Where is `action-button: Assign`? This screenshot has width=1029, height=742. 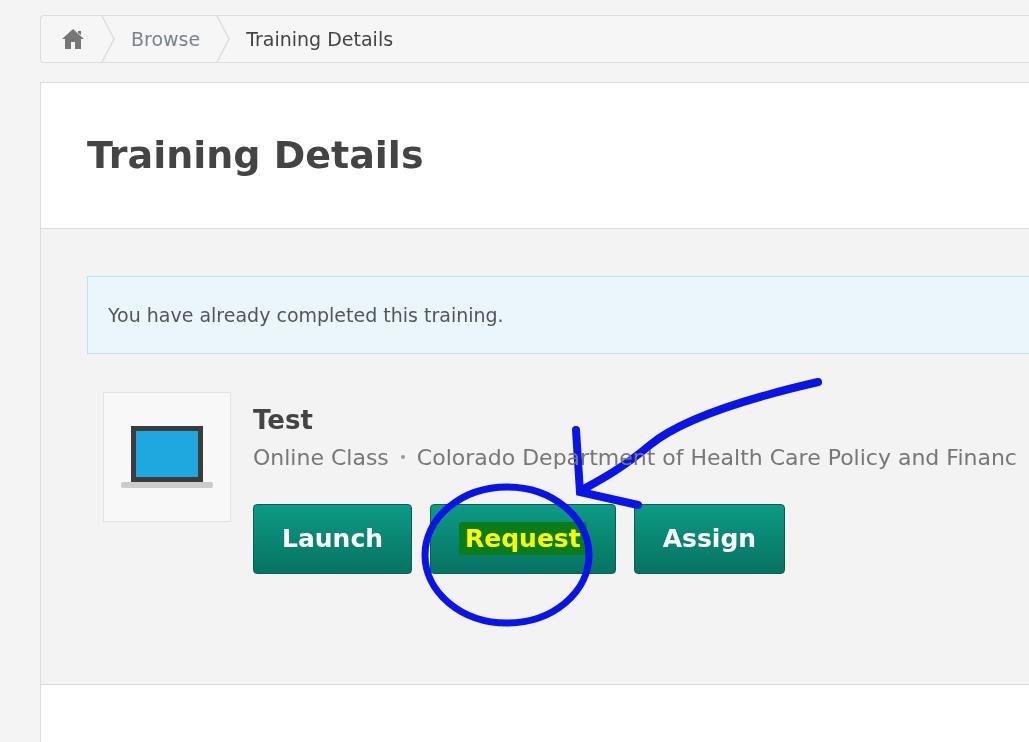
action-button: Assign is located at coordinates (709, 538).